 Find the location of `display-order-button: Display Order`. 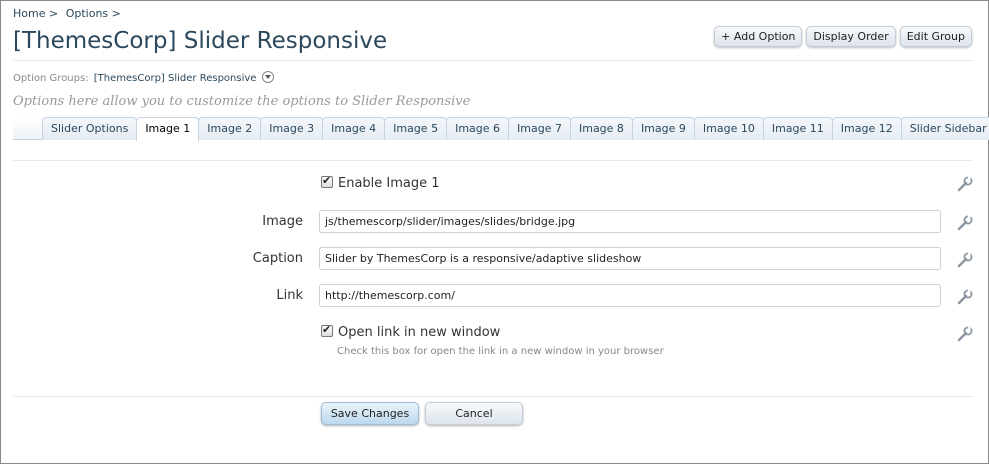

display-order-button: Display Order is located at coordinates (851, 36).